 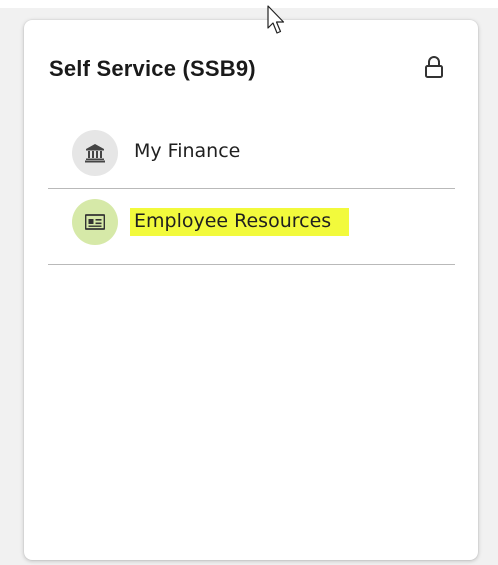 I want to click on lock-icon, so click(x=434, y=67).